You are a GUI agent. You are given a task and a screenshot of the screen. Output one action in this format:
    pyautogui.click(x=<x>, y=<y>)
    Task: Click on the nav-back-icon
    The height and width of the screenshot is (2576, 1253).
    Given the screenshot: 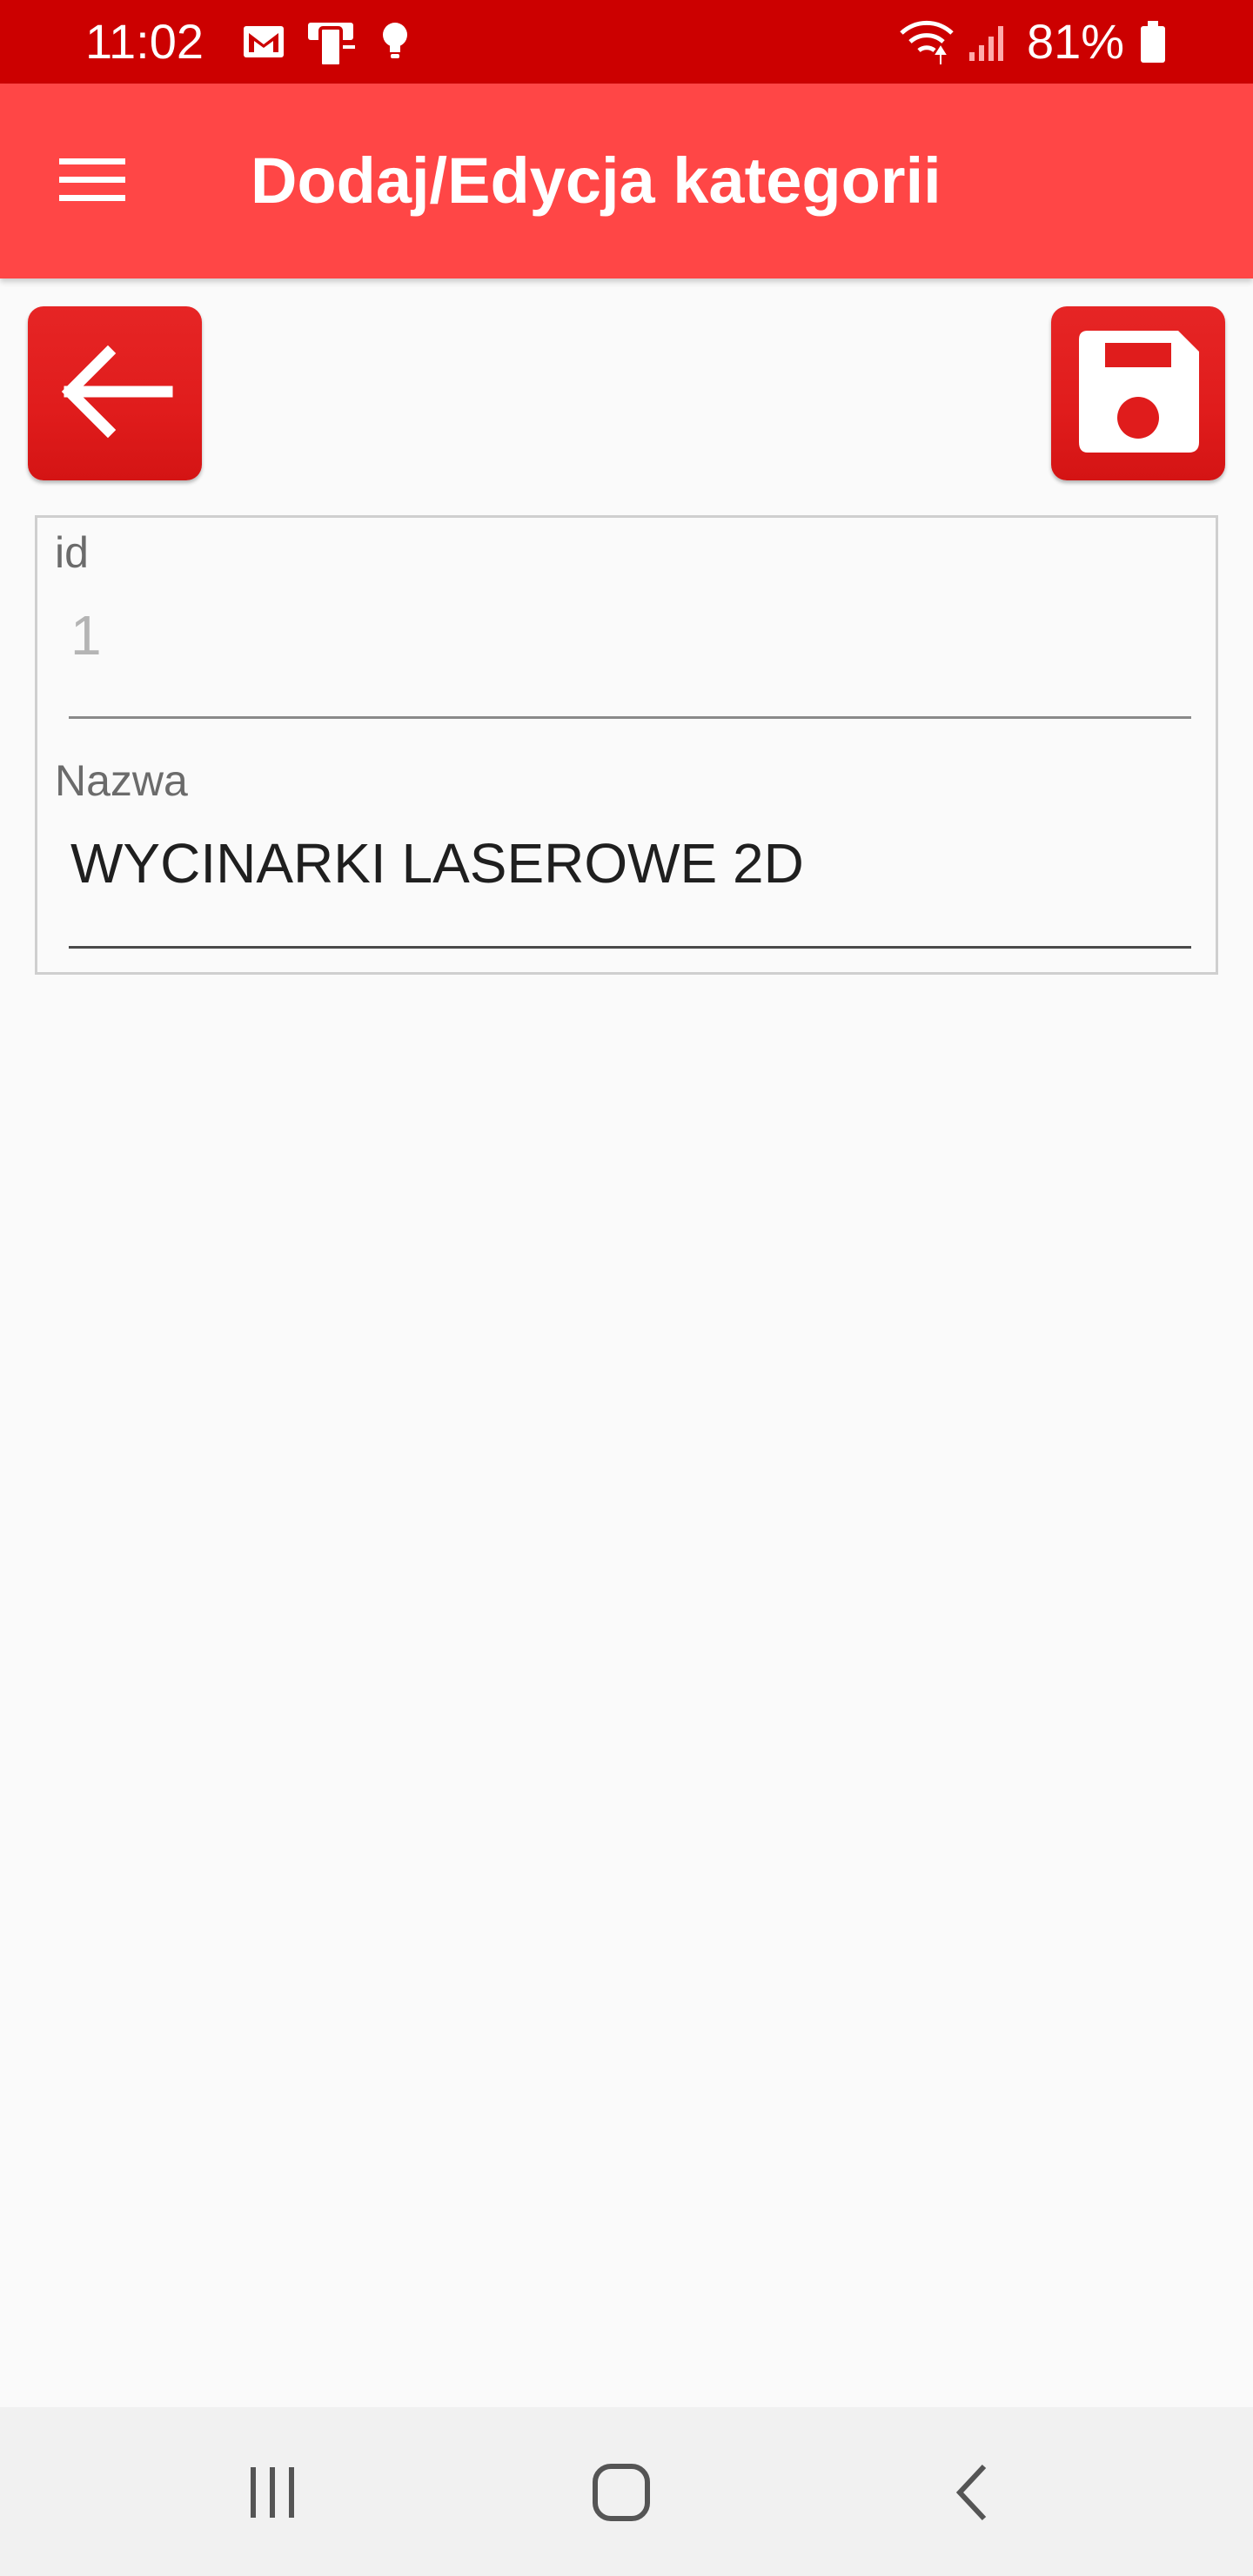 What is the action you would take?
    pyautogui.click(x=972, y=2494)
    